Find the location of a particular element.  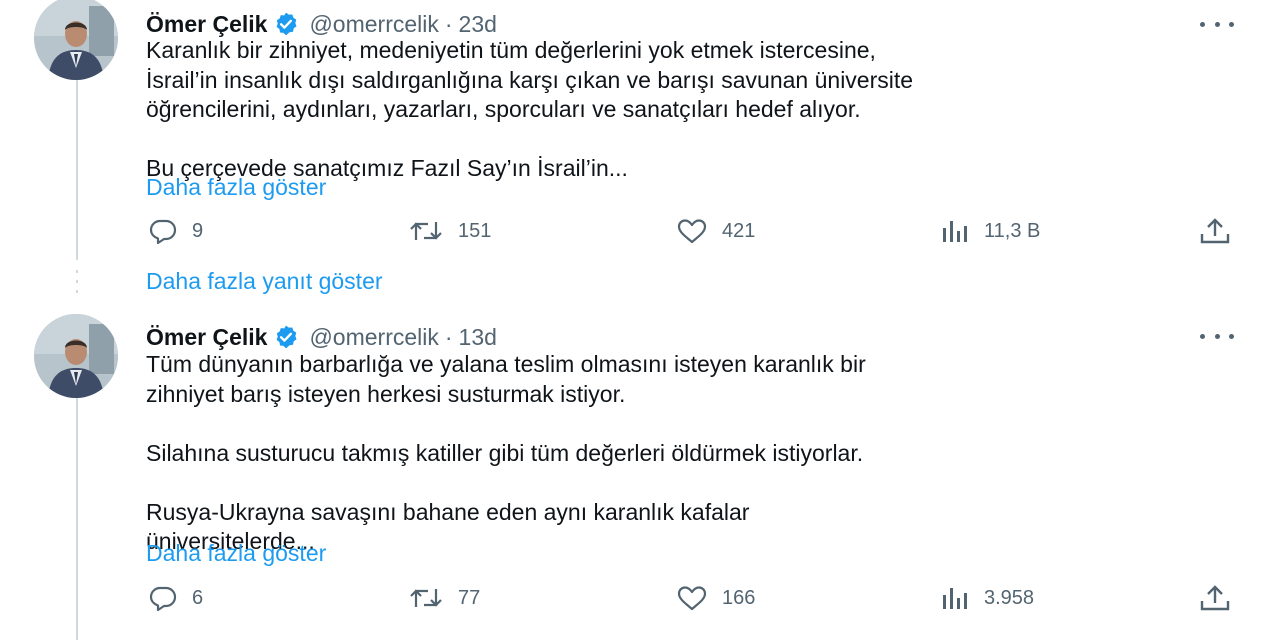

like-count: 421 is located at coordinates (739, 230).